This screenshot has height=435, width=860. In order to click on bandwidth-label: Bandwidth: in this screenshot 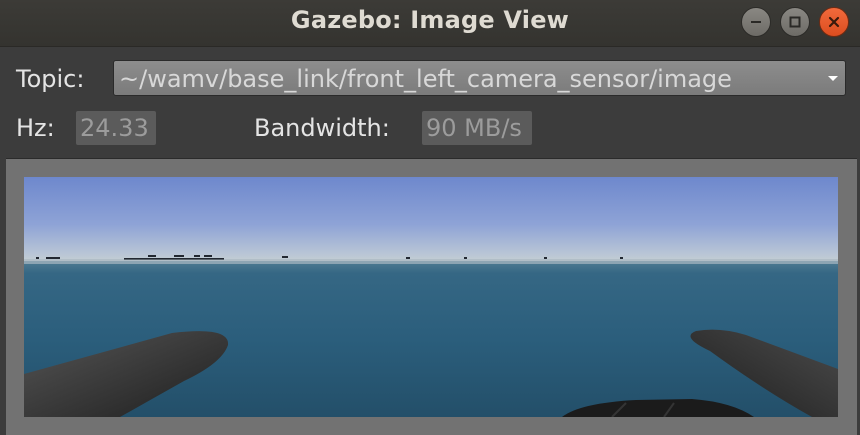, I will do `click(322, 128)`.